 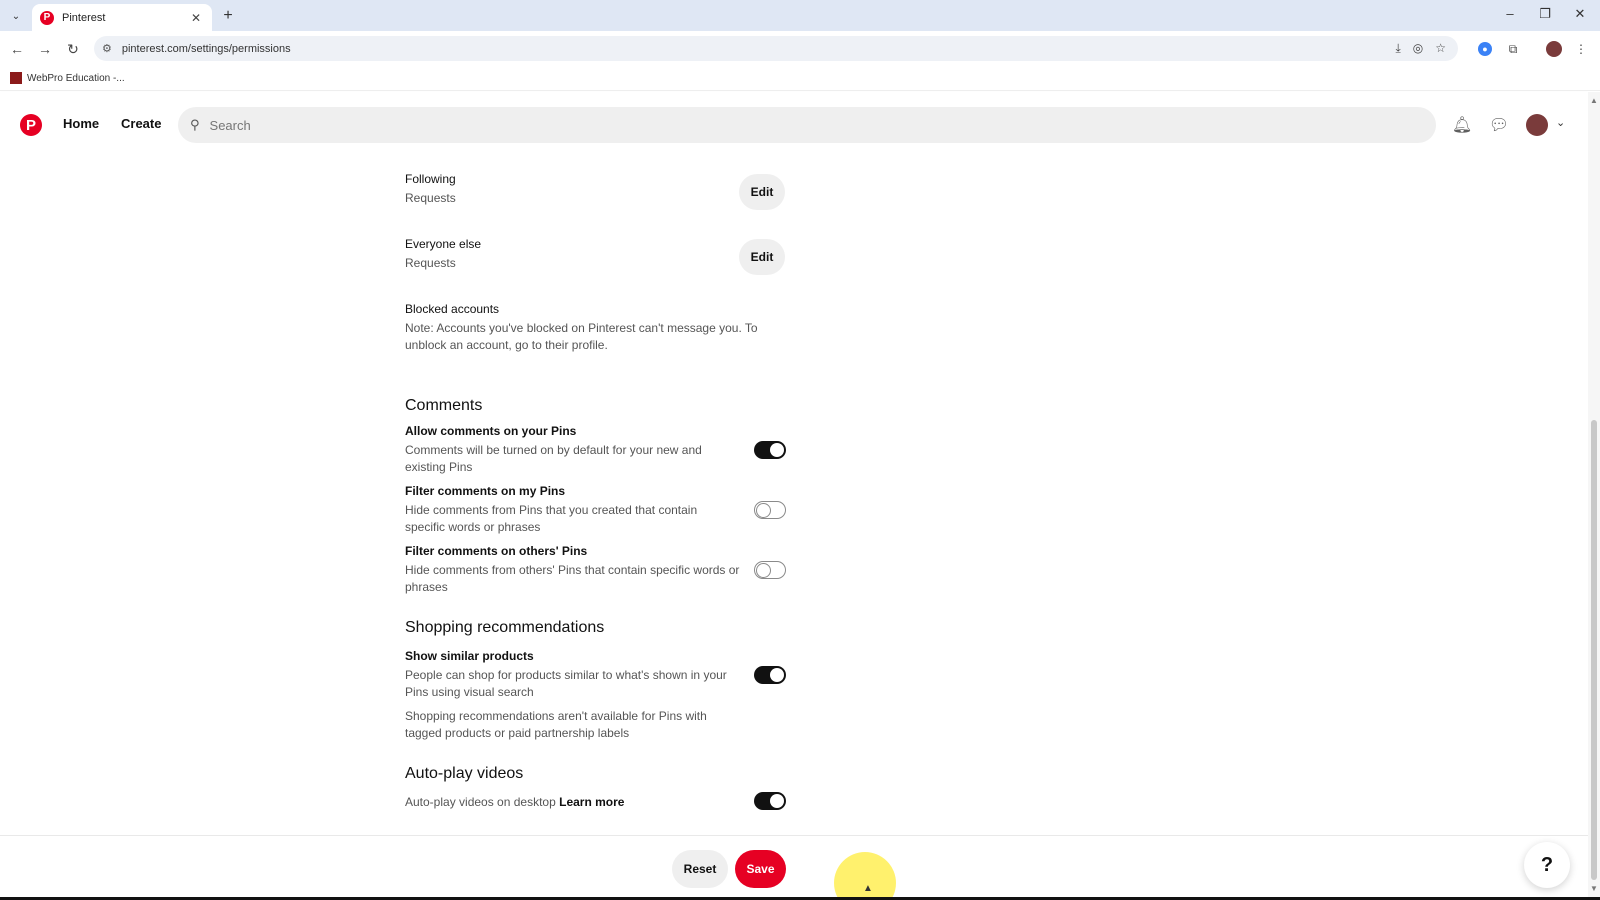 What do you see at coordinates (480, 802) in the screenshot?
I see `autoplay-desc: Auto-play videos on desktop` at bounding box center [480, 802].